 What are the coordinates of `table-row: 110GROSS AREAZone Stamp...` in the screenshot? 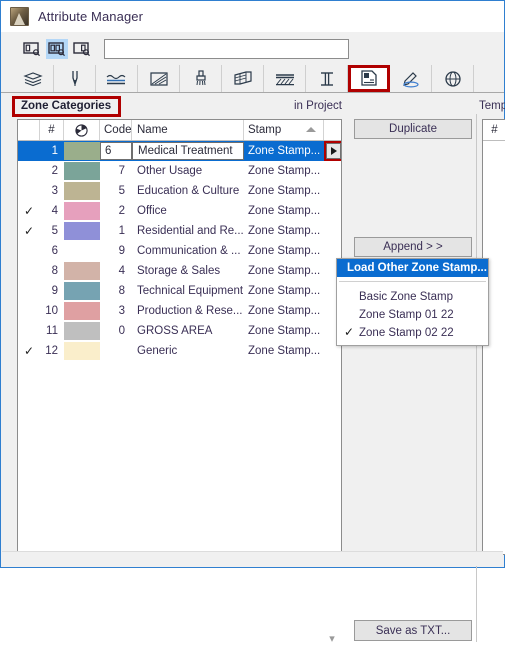 It's located at (179, 331).